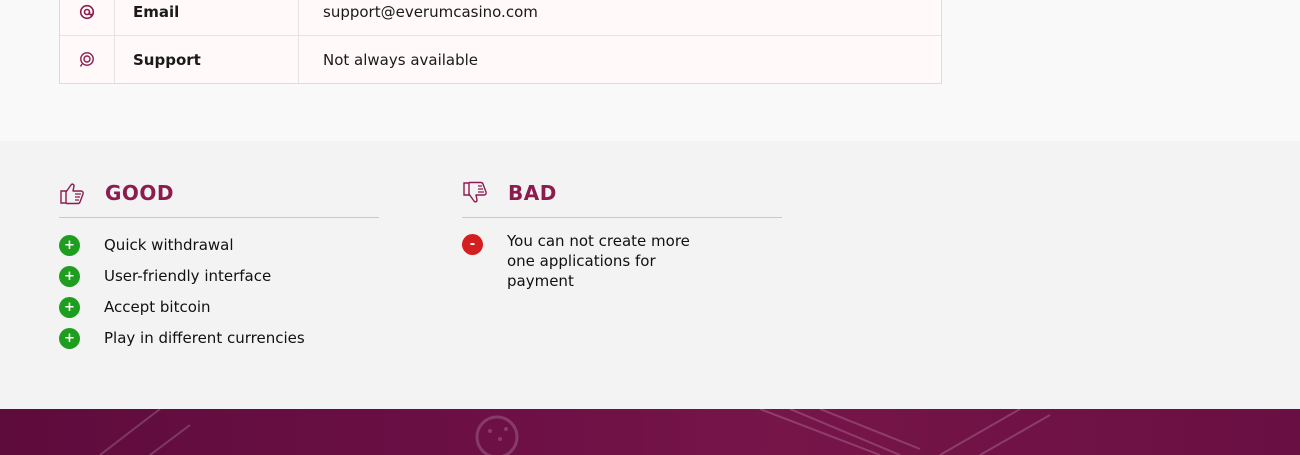  What do you see at coordinates (472, 244) in the screenshot?
I see `minus-icon: -` at bounding box center [472, 244].